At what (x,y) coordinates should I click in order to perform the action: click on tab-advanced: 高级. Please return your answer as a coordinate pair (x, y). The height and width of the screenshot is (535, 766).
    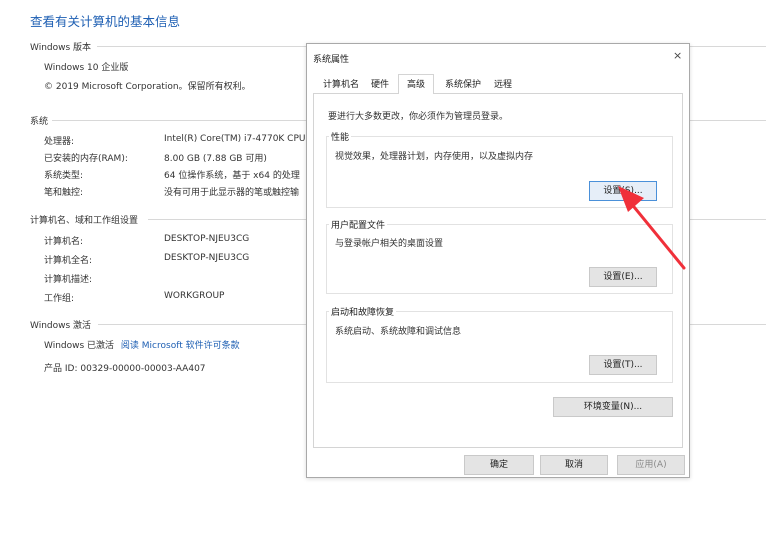
    Looking at the image, I should click on (416, 84).